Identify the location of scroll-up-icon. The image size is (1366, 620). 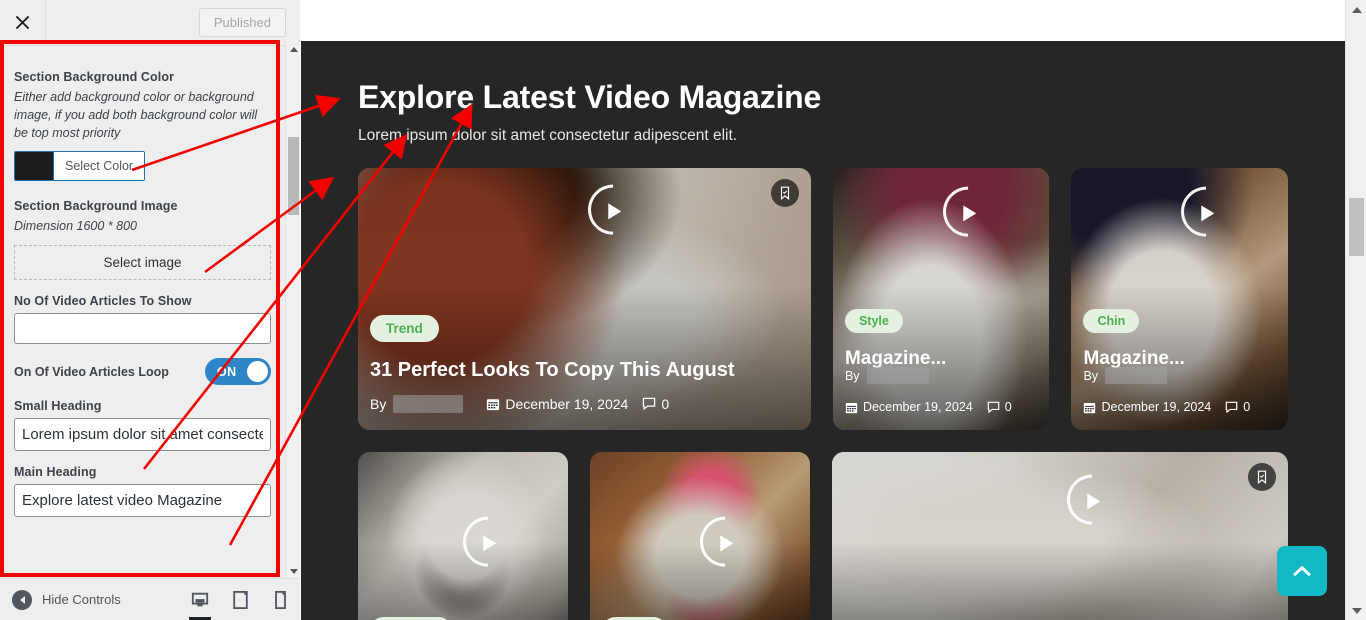
(293, 49).